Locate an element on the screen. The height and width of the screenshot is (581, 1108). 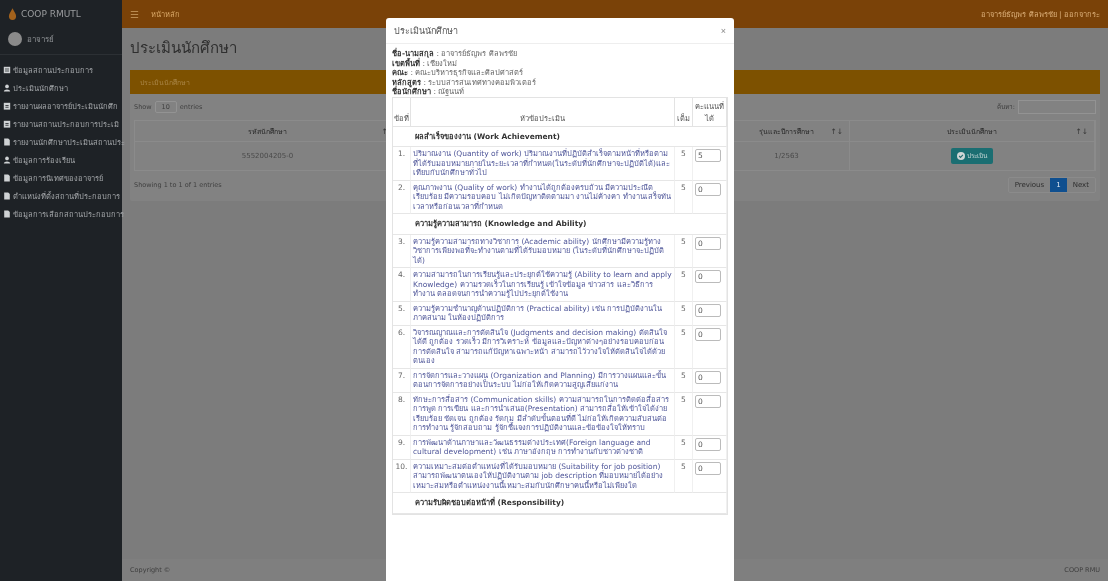
brand-name: COOP RMUTL is located at coordinates (51, 14).